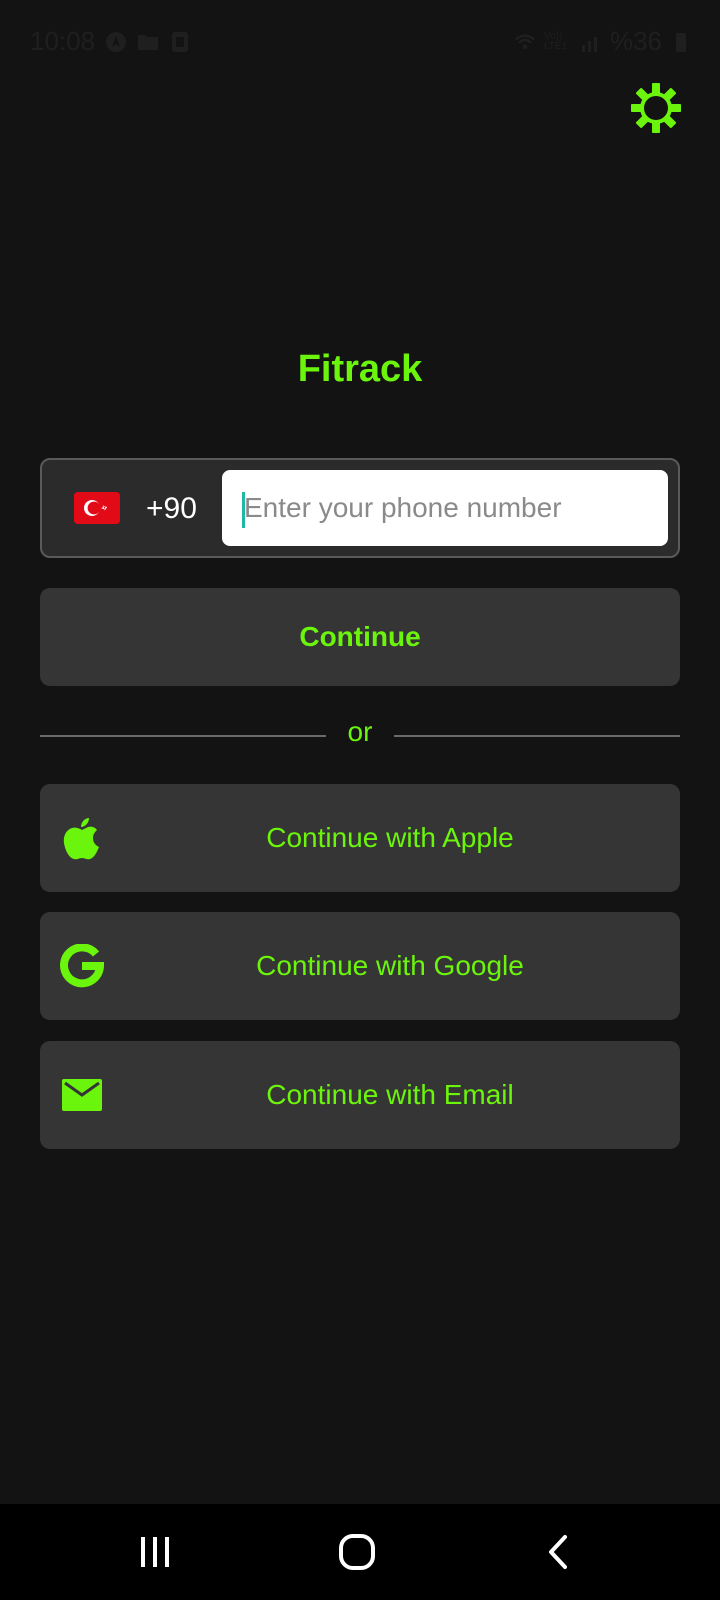  I want to click on back-icon, so click(558, 1552).